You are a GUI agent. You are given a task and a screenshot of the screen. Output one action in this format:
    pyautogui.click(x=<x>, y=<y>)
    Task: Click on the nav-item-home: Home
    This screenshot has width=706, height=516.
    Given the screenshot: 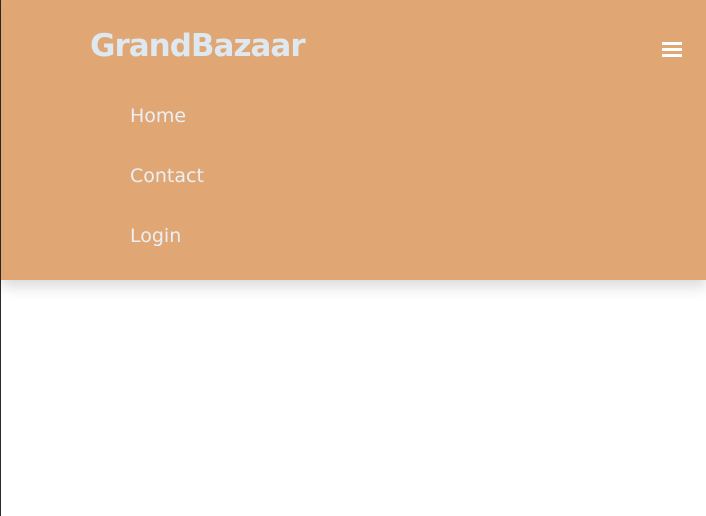 What is the action you would take?
    pyautogui.click(x=167, y=126)
    